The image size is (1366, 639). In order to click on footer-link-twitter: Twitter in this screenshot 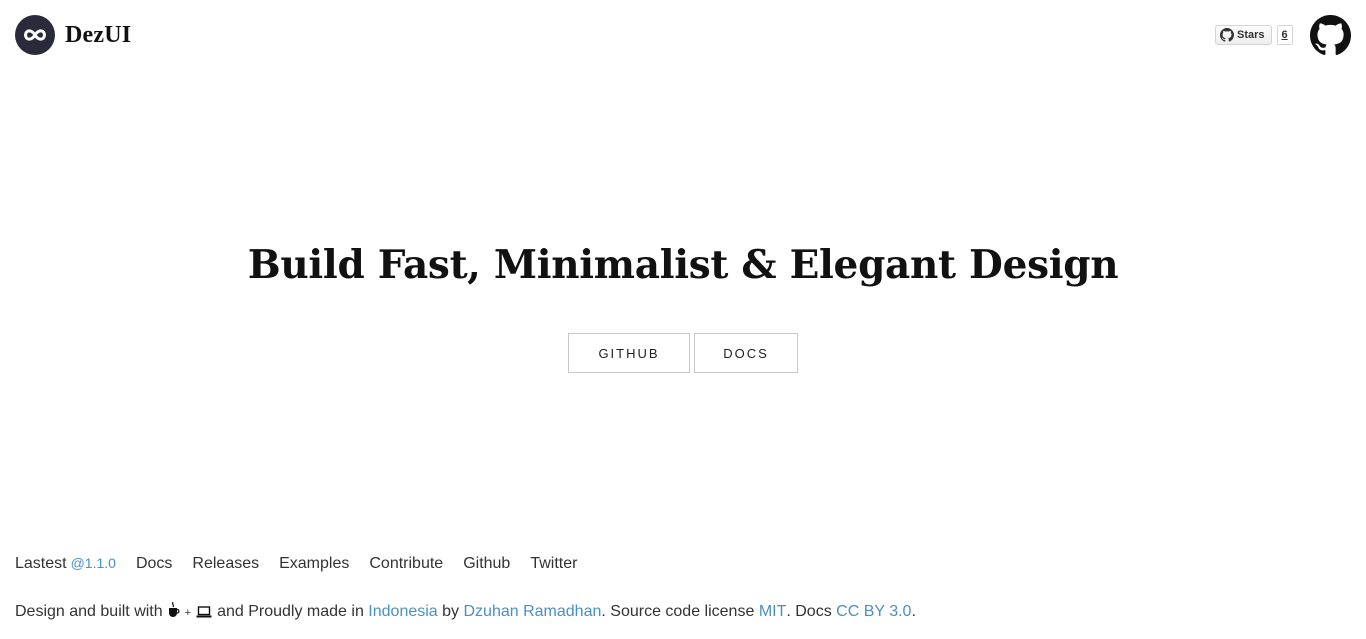, I will do `click(553, 564)`.